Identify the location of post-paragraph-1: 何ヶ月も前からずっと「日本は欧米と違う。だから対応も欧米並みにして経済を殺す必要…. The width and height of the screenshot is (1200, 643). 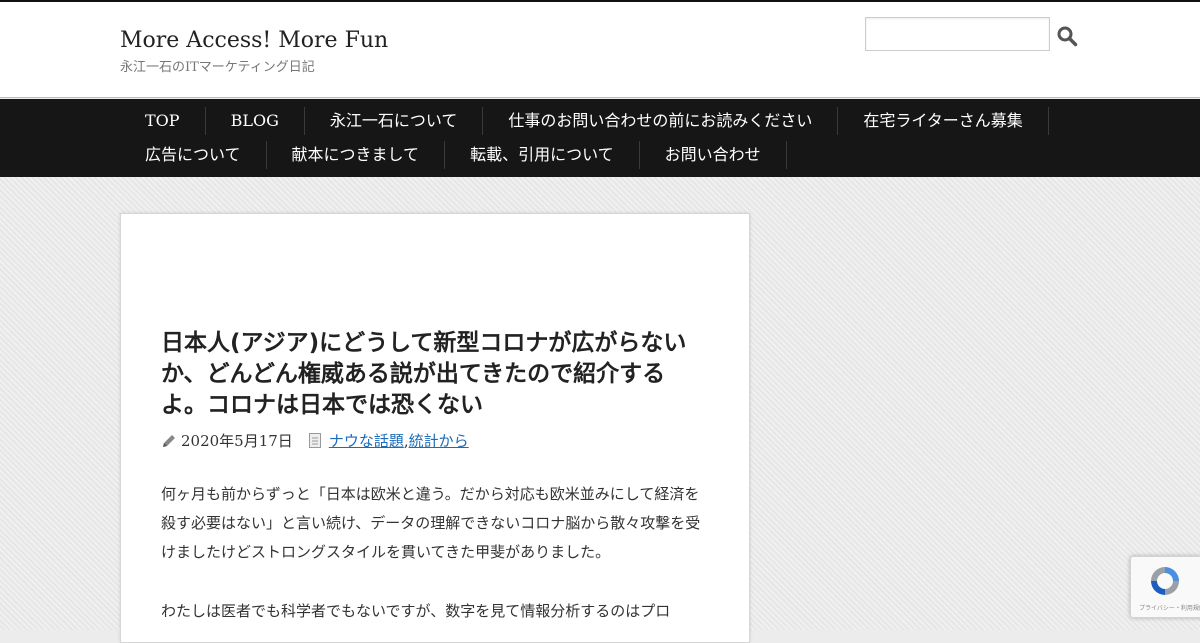
(431, 523).